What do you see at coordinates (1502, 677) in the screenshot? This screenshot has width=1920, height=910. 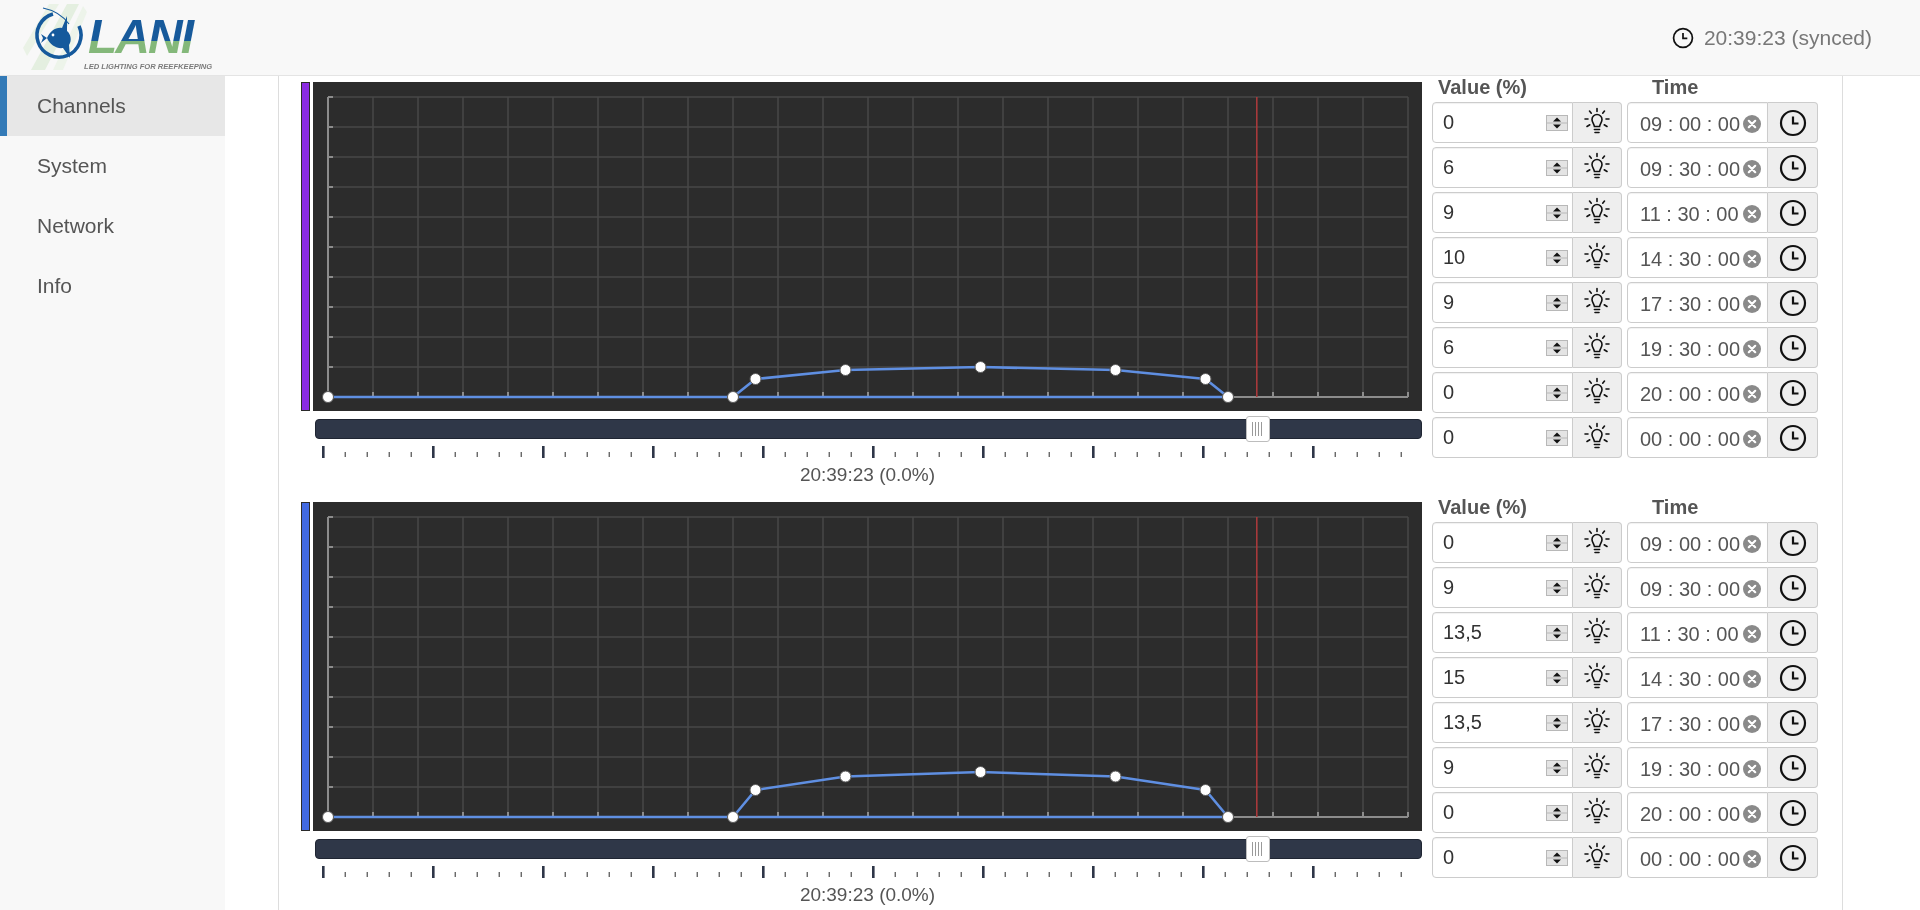 I see `value-input: 15` at bounding box center [1502, 677].